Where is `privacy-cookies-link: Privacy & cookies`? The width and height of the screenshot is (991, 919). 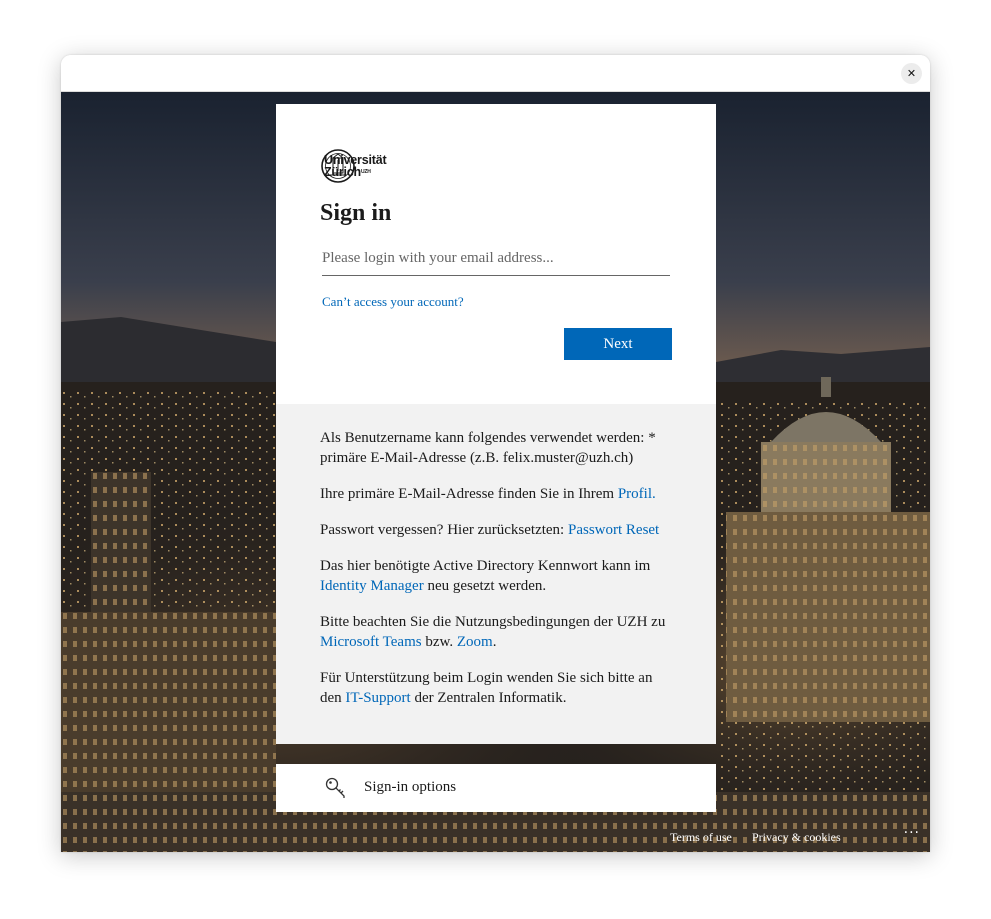
privacy-cookies-link: Privacy & cookies is located at coordinates (796, 837).